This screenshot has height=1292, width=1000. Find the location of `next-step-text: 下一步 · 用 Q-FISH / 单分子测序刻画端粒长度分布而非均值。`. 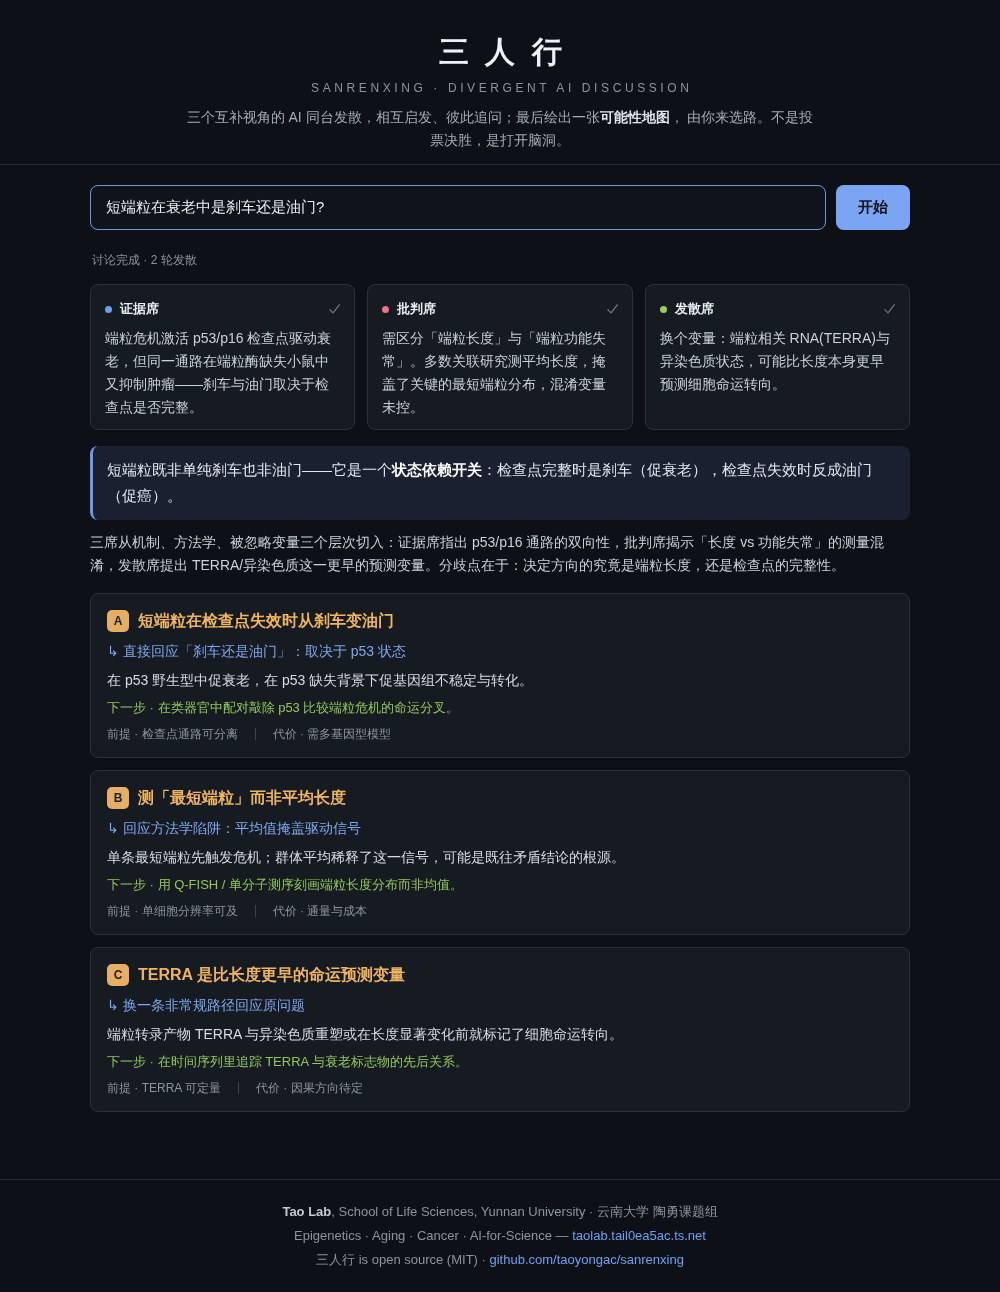

next-step-text: 下一步 · 用 Q-FISH / 单分子测序刻画端粒长度分布而非均值。 is located at coordinates (285, 884).